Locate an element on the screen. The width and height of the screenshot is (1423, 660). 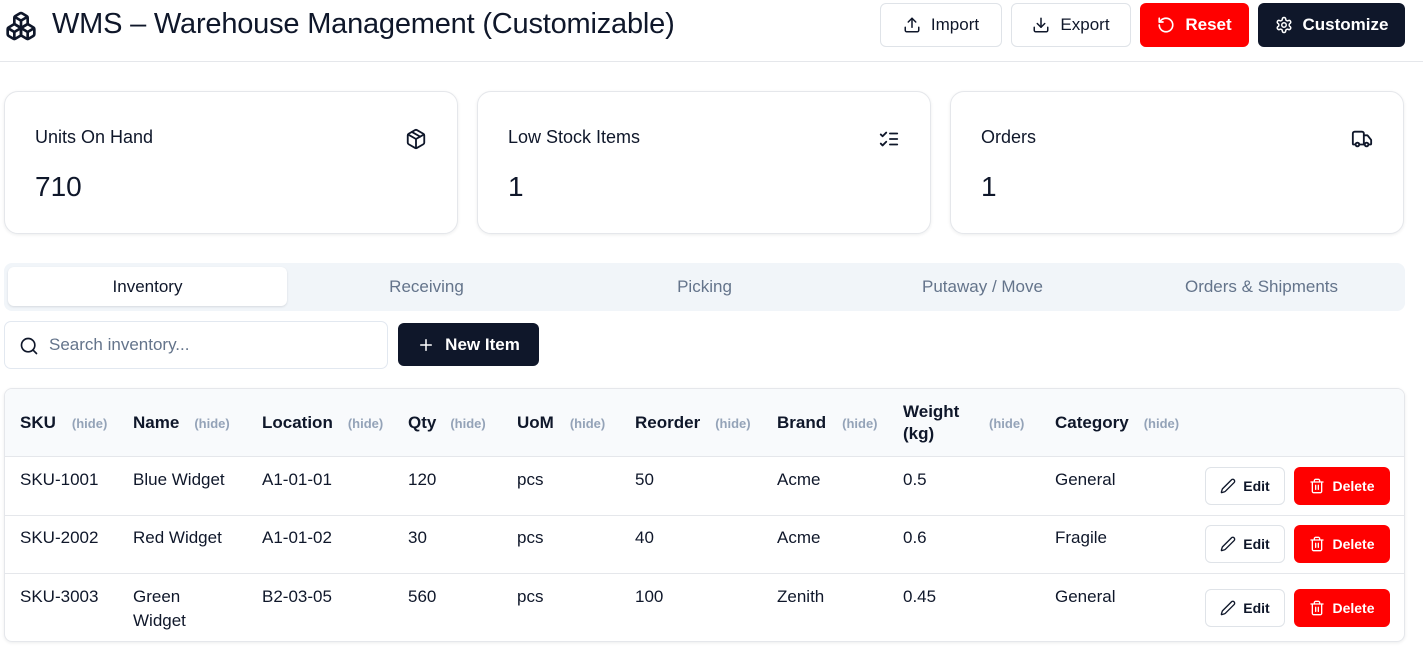
tab-picking: Picking is located at coordinates (704, 286).